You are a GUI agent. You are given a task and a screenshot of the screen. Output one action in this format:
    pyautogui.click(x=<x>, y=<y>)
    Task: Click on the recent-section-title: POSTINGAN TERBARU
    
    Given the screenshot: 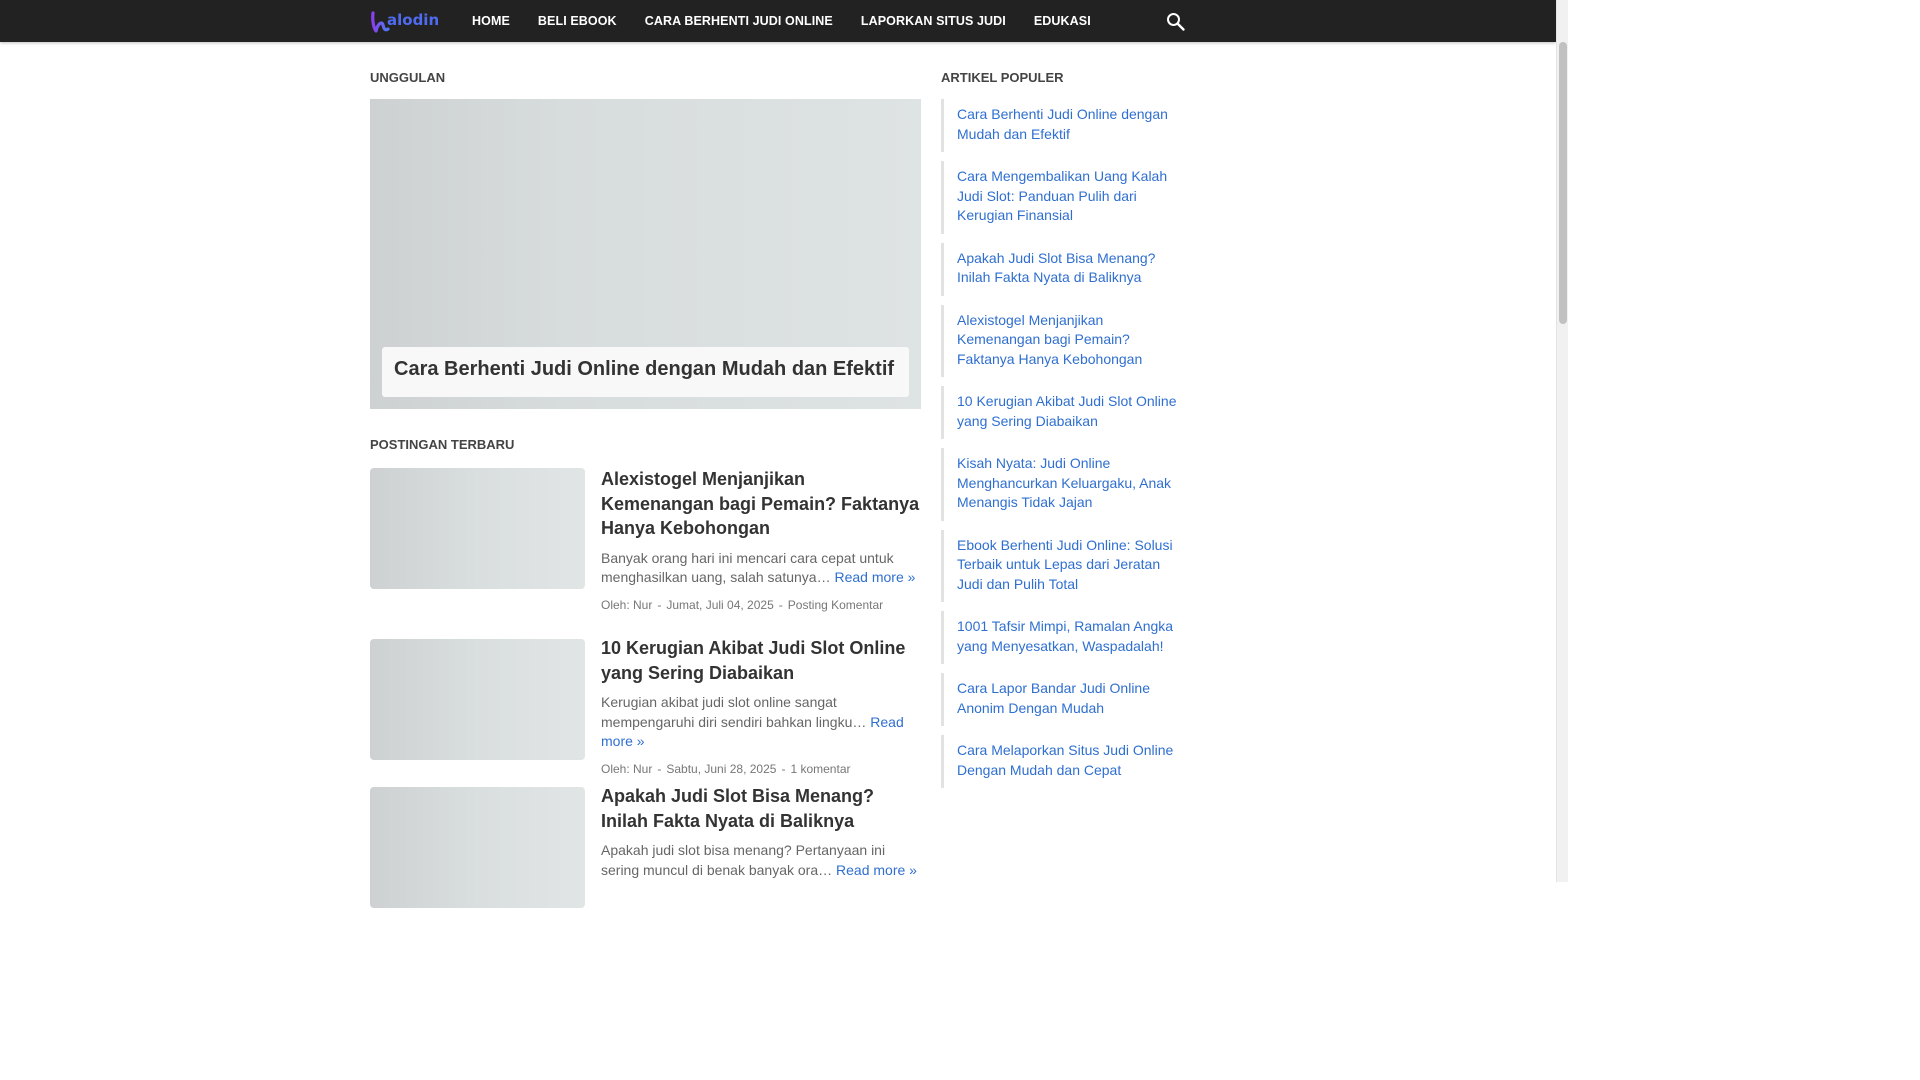 What is the action you would take?
    pyautogui.click(x=442, y=444)
    